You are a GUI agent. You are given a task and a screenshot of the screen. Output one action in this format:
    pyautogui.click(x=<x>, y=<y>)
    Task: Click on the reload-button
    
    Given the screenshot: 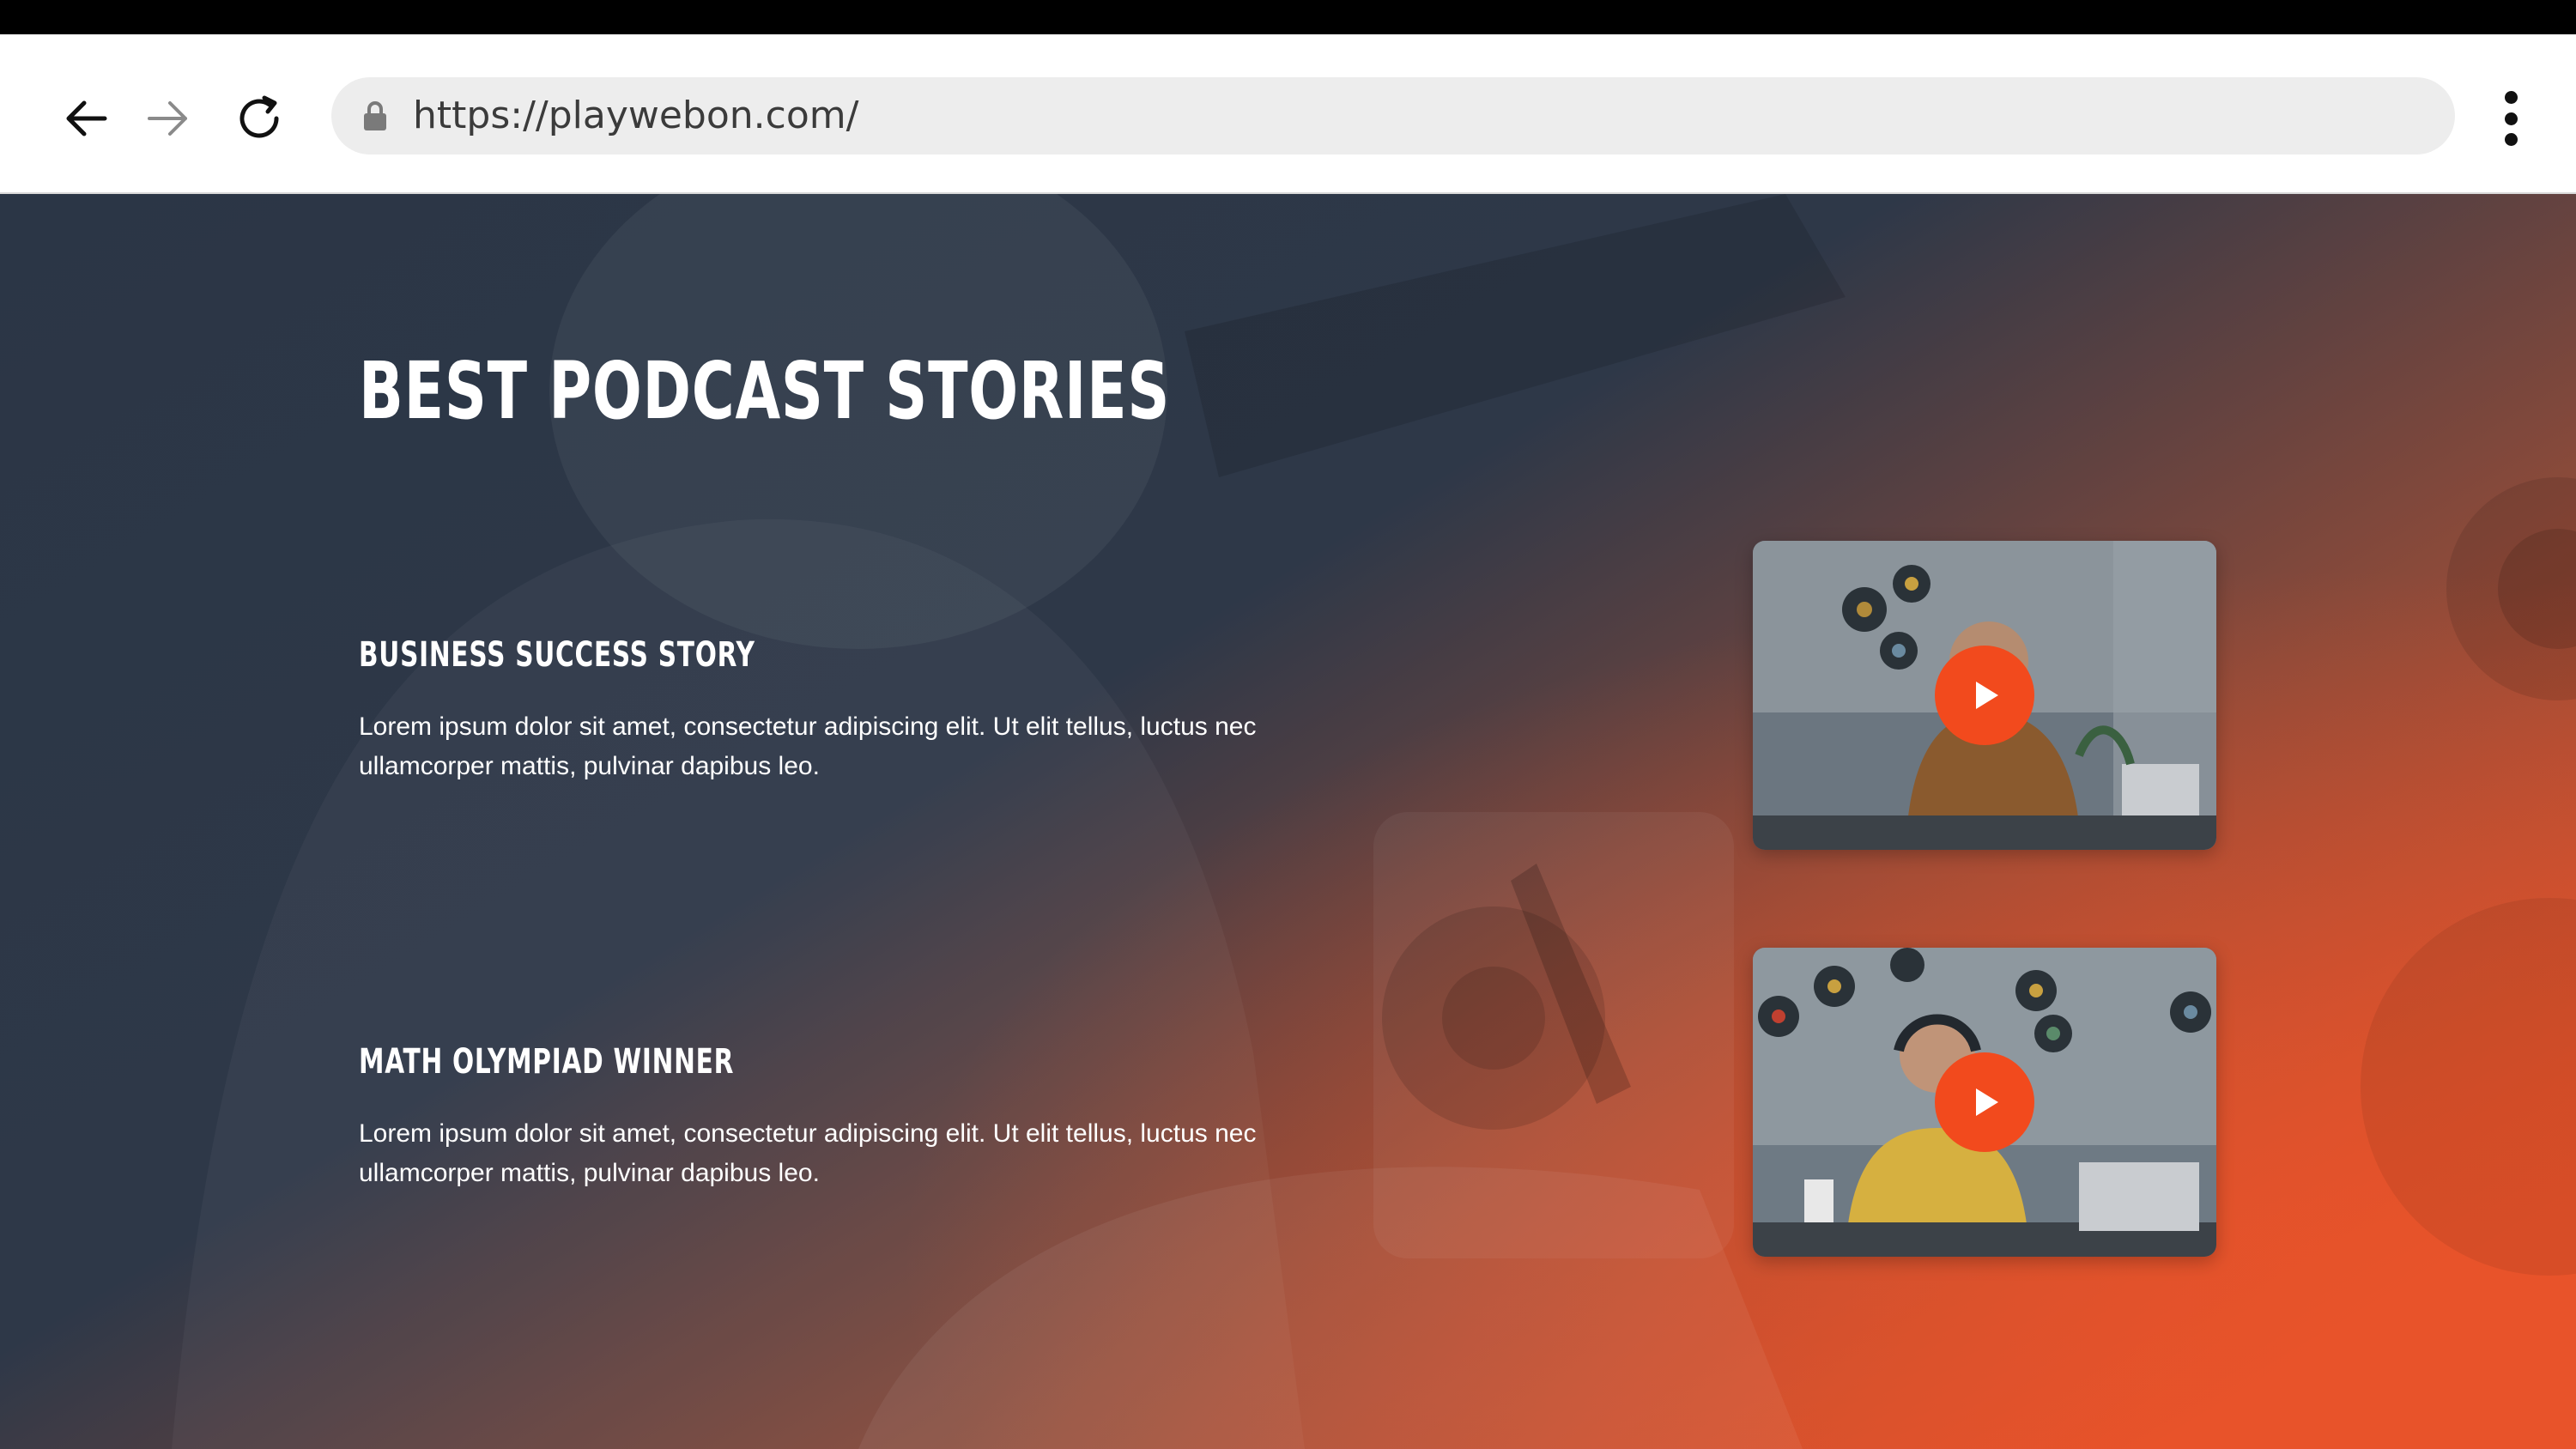 What is the action you would take?
    pyautogui.click(x=259, y=118)
    